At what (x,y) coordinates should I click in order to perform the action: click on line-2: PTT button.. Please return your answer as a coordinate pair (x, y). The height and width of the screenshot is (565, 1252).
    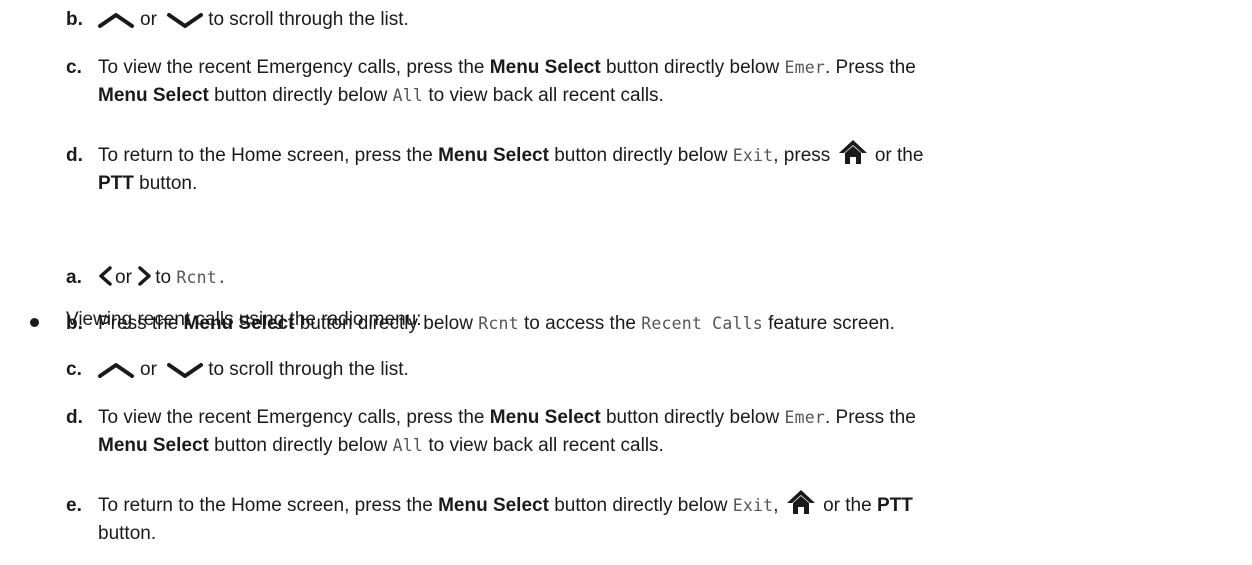
    Looking at the image, I should click on (672, 184).